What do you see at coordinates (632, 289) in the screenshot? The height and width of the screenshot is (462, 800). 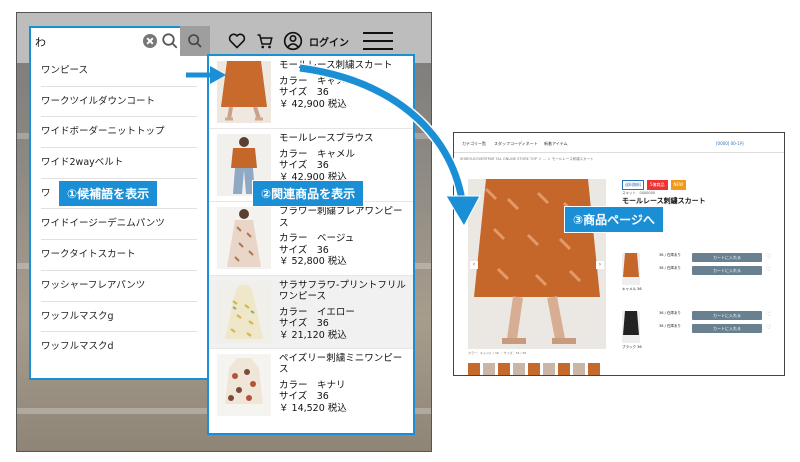 I see `variant-label: キャメル 36` at bounding box center [632, 289].